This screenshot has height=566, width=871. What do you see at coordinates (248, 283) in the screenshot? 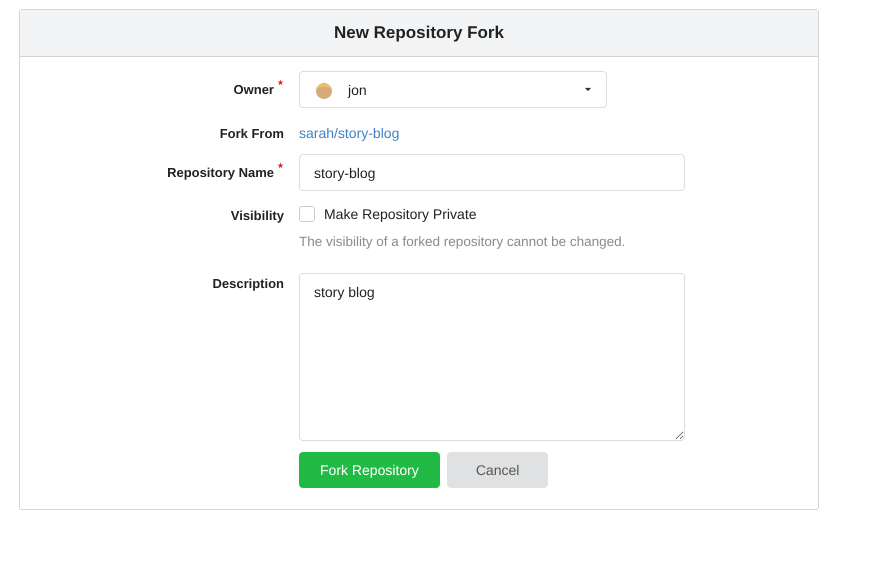
I see `field-label: Description` at bounding box center [248, 283].